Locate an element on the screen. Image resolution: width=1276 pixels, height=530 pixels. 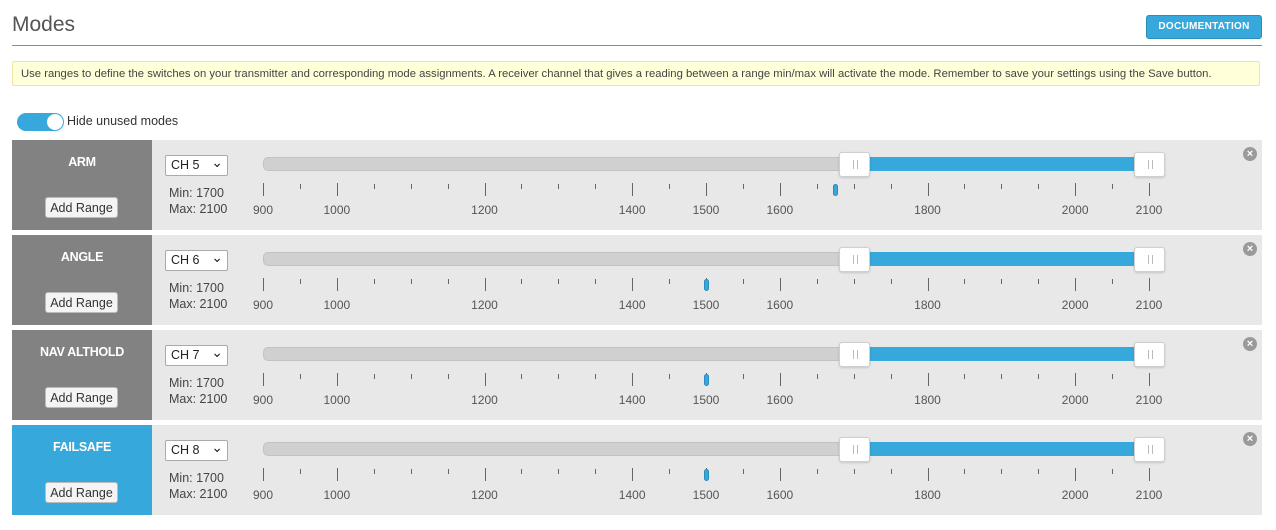
mode-label-panel: ARM Add Range is located at coordinates (82, 185).